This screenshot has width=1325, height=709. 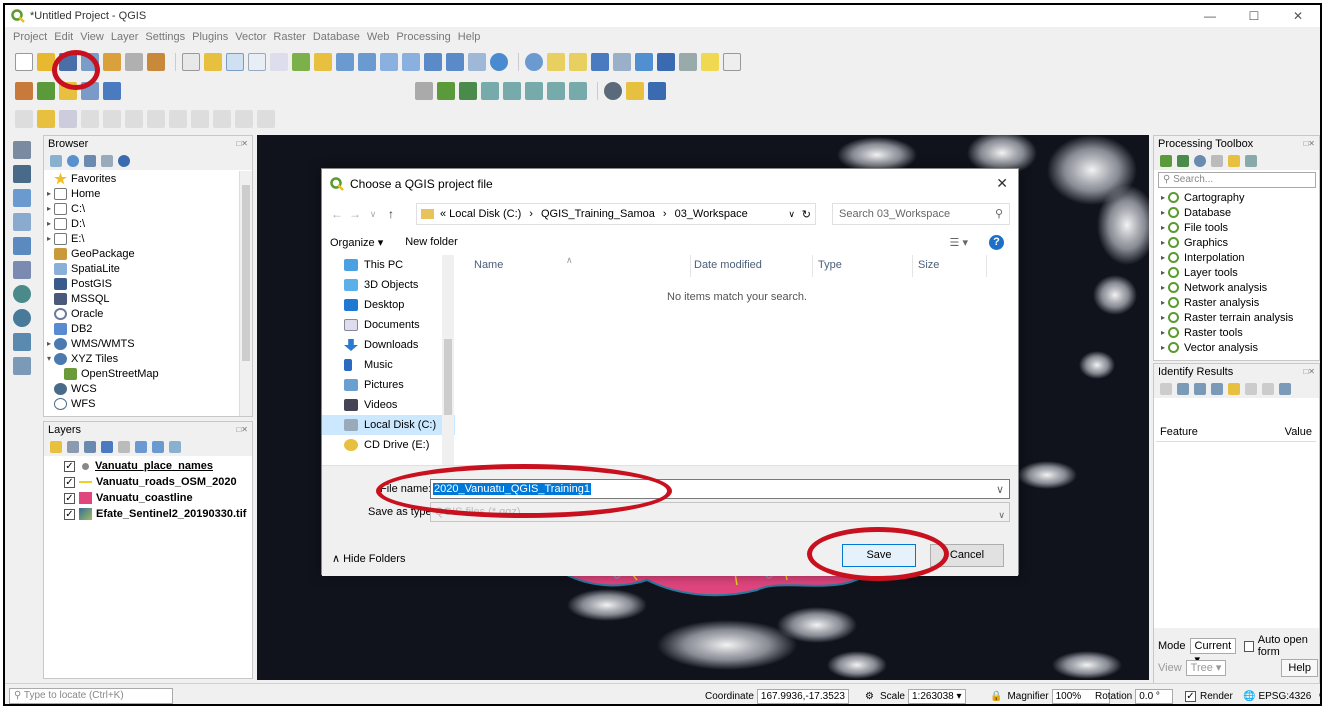 What do you see at coordinates (156, 119) in the screenshot?
I see `delete-selected-icon` at bounding box center [156, 119].